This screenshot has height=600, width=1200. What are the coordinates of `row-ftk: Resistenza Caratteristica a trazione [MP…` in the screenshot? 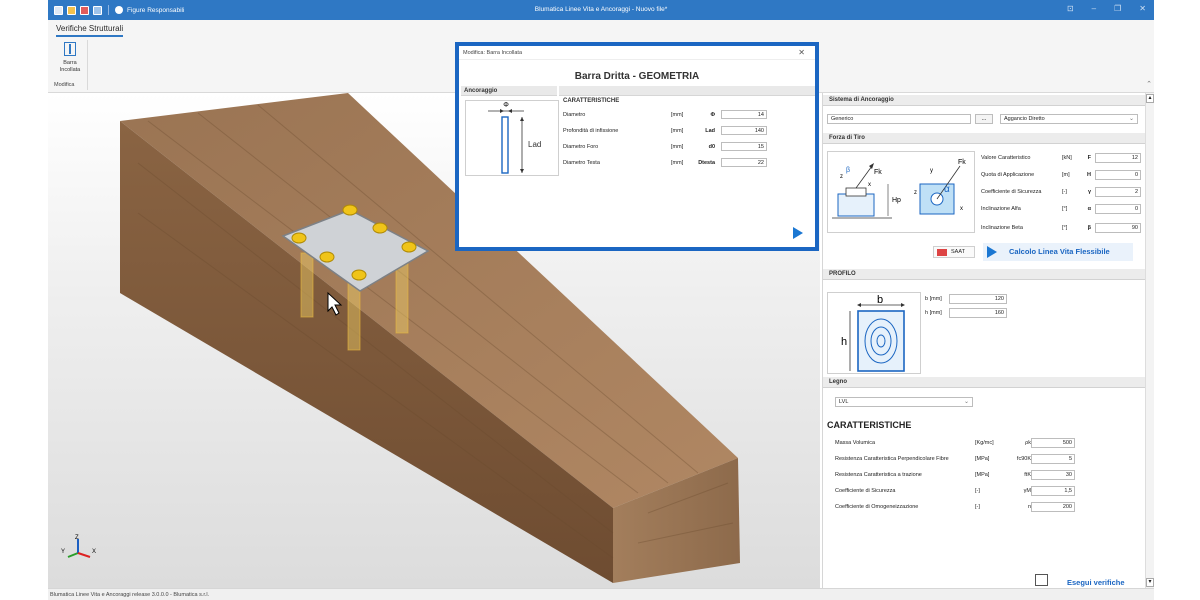 It's located at (960, 475).